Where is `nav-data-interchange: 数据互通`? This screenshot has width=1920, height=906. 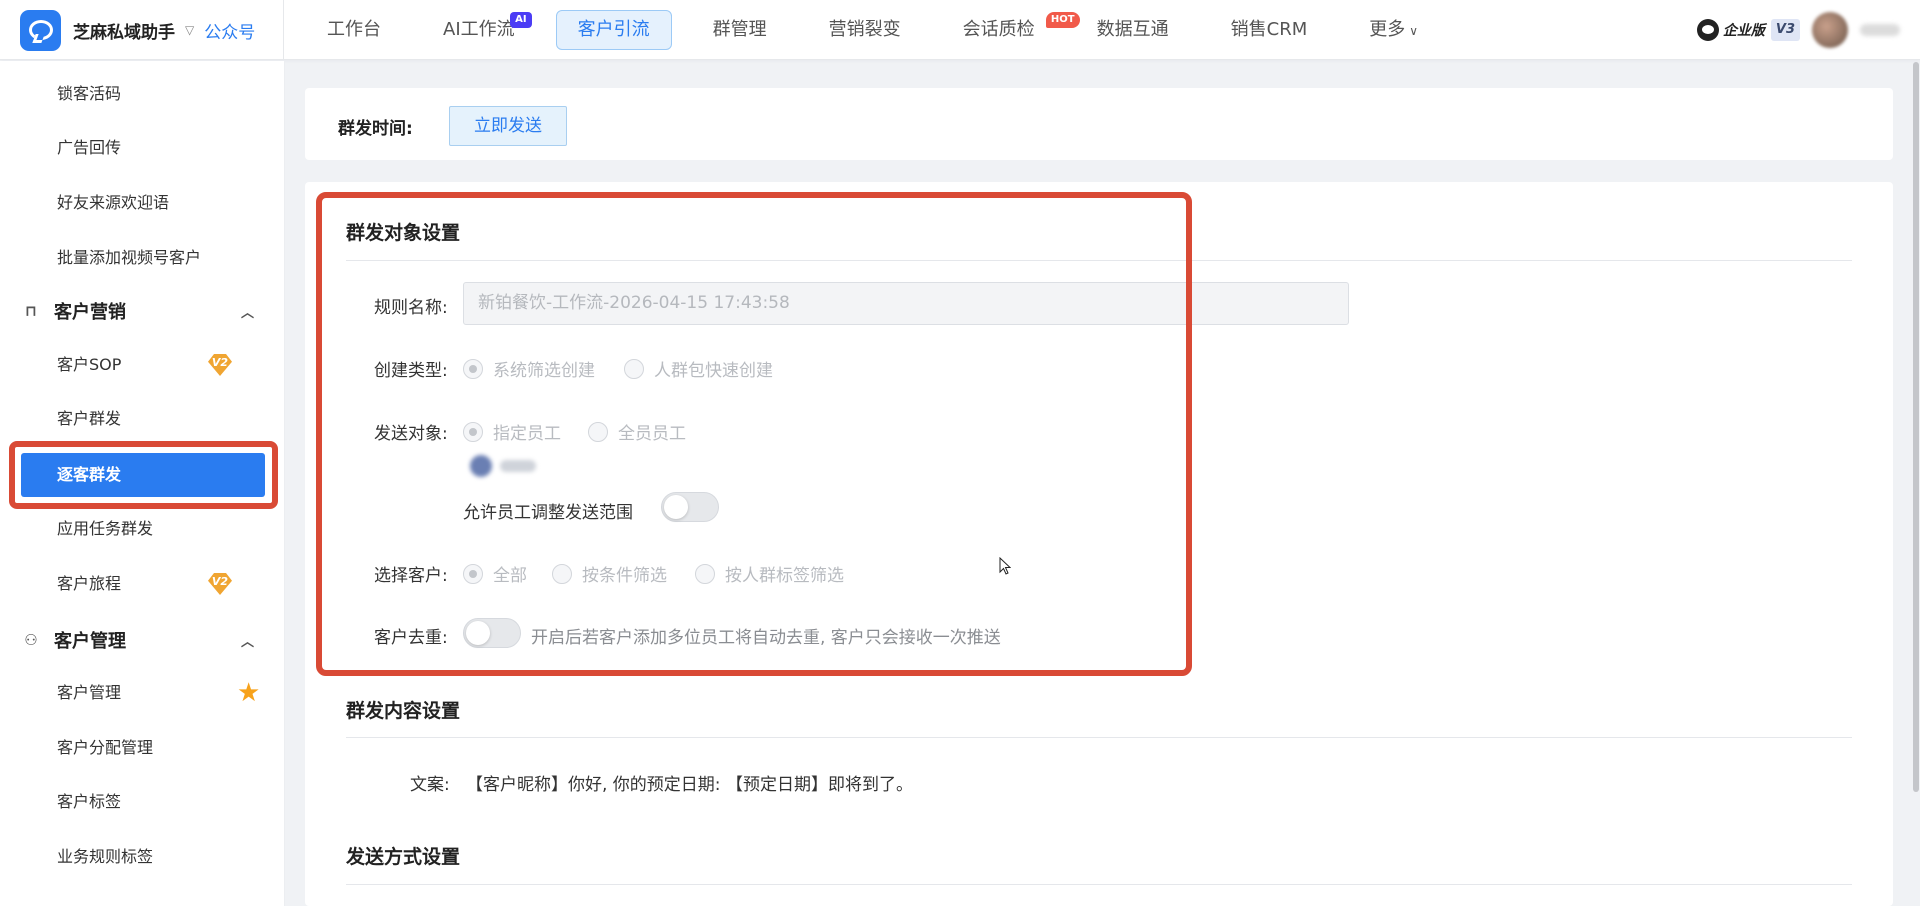
nav-data-interchange: 数据互通 is located at coordinates (1133, 30).